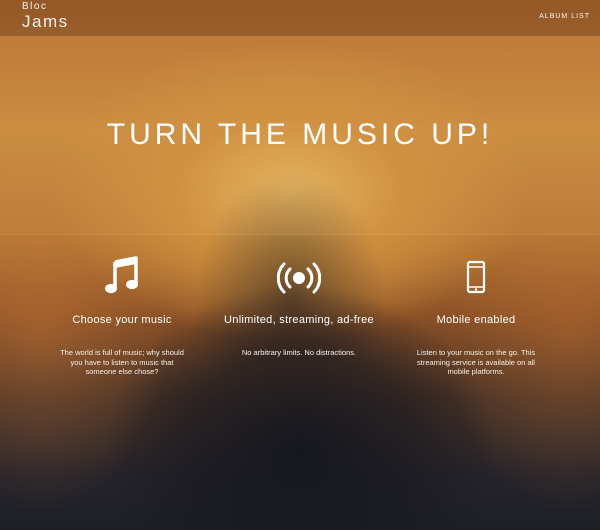  Describe the element at coordinates (299, 352) in the screenshot. I see `feature-description: No arbitrary limits. No distractions.` at that location.